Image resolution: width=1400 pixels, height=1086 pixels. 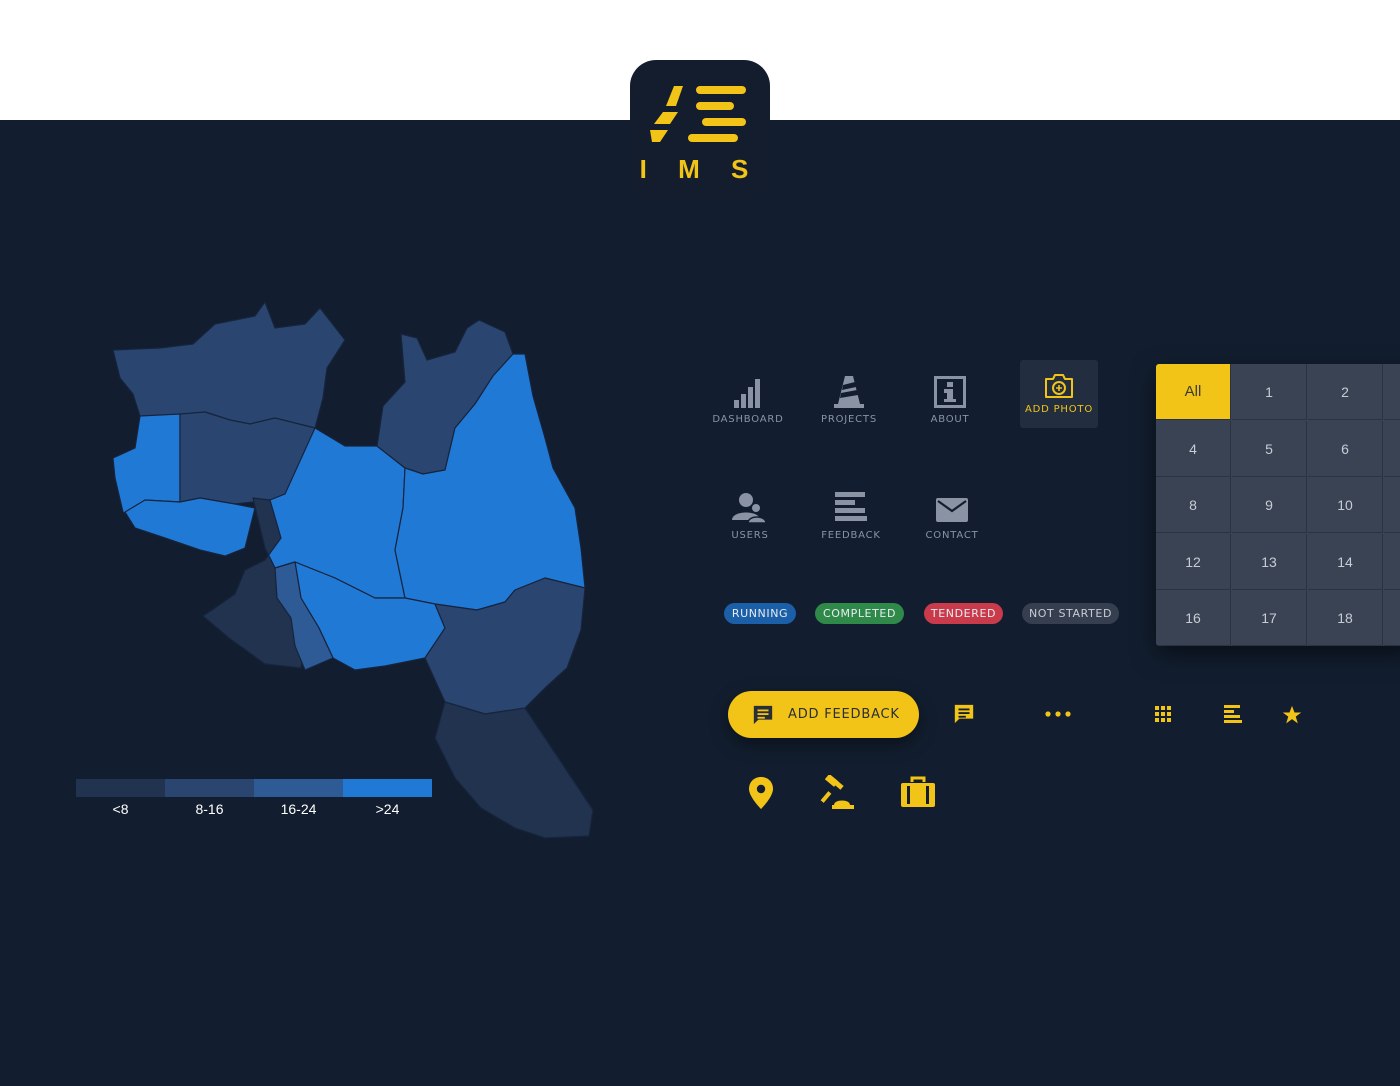 I want to click on nav-contact: CONTACT, so click(x=952, y=522).